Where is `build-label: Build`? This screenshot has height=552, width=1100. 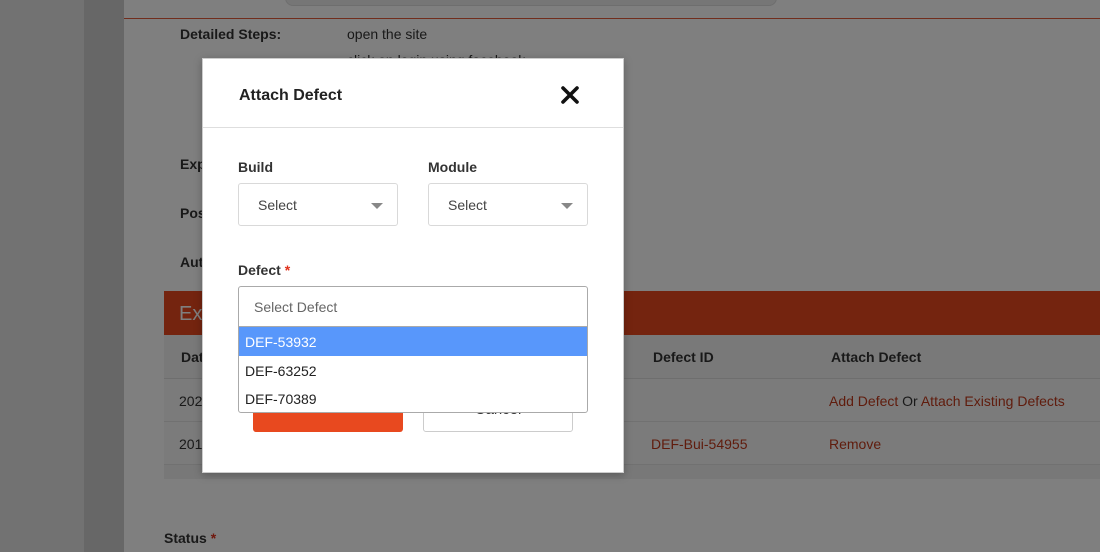
build-label: Build is located at coordinates (255, 167).